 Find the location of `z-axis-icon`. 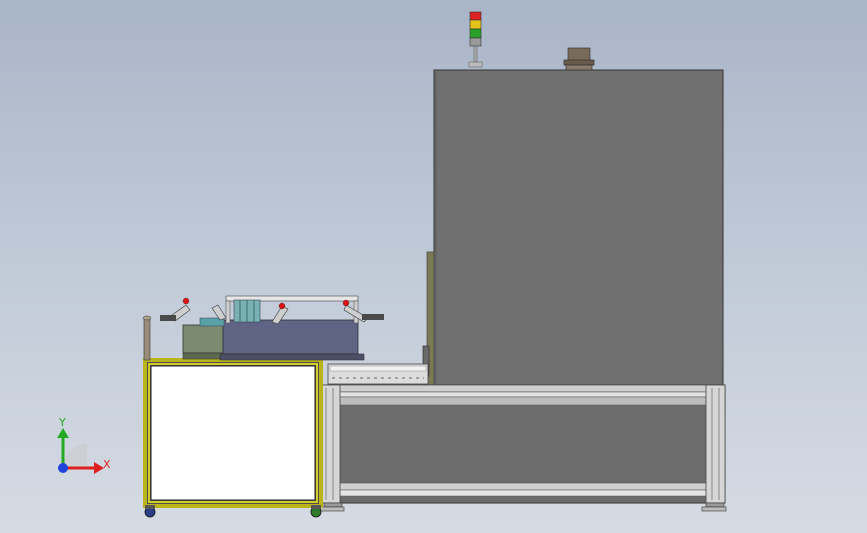

z-axis-icon is located at coordinates (63, 468).